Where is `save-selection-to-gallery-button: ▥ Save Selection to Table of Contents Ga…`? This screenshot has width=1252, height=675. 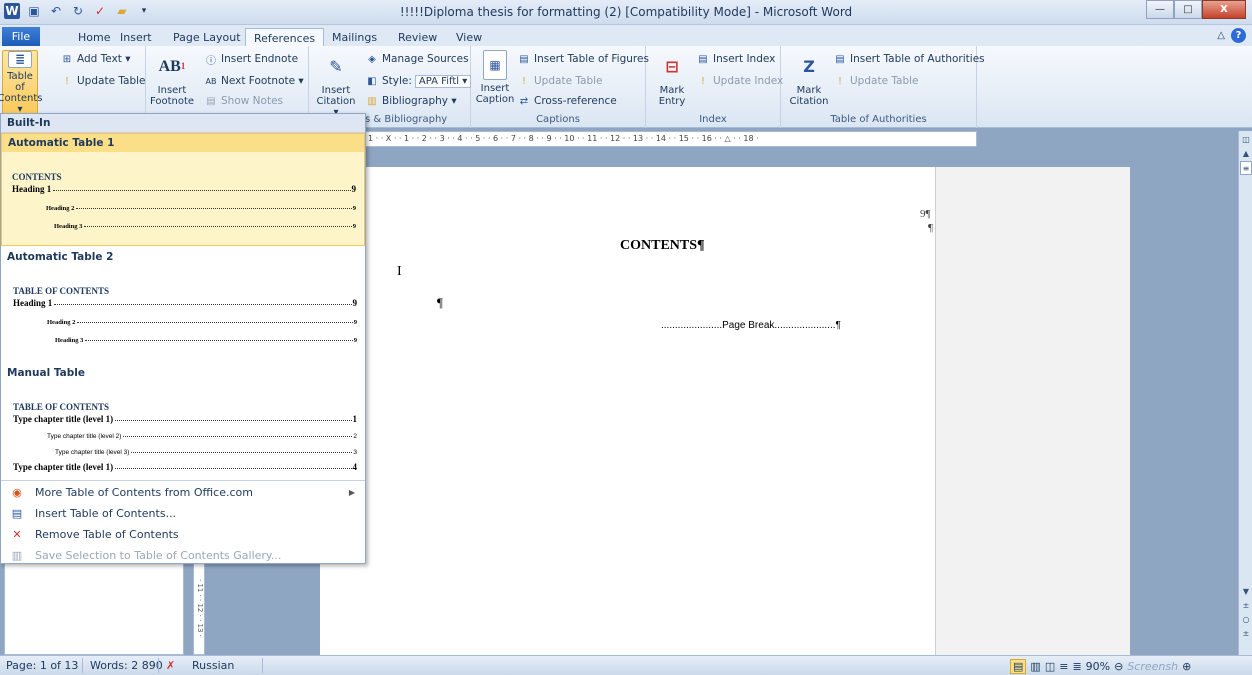 save-selection-to-gallery-button: ▥ Save Selection to Table of Contents Ga… is located at coordinates (183, 555).